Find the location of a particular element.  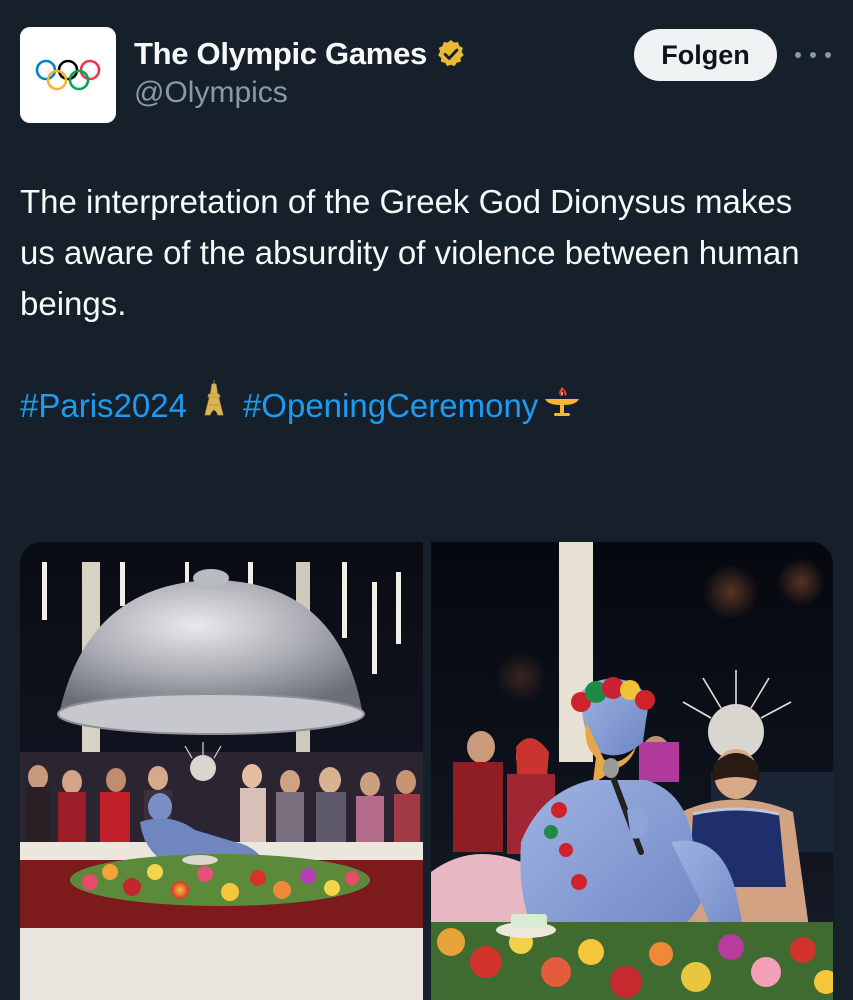

eiffel-tower-icon is located at coordinates (214, 405).